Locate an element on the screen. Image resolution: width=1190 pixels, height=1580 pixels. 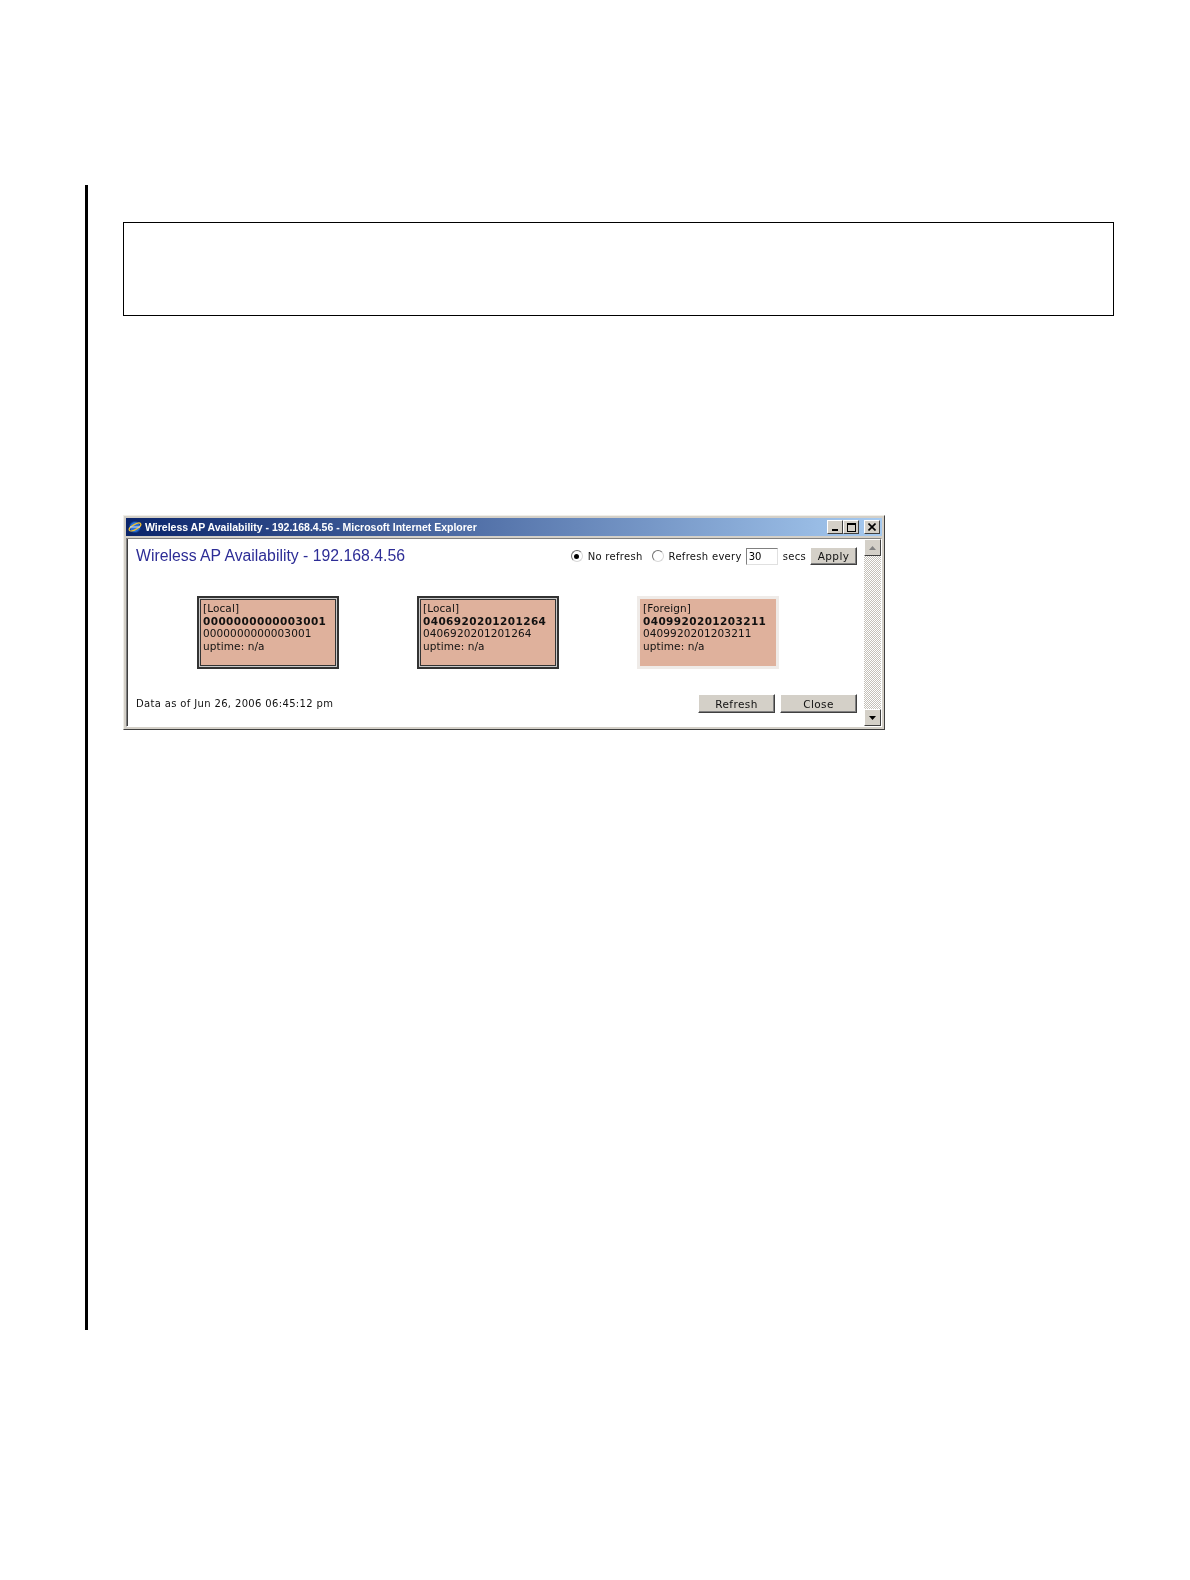
close-button is located at coordinates (872, 527).